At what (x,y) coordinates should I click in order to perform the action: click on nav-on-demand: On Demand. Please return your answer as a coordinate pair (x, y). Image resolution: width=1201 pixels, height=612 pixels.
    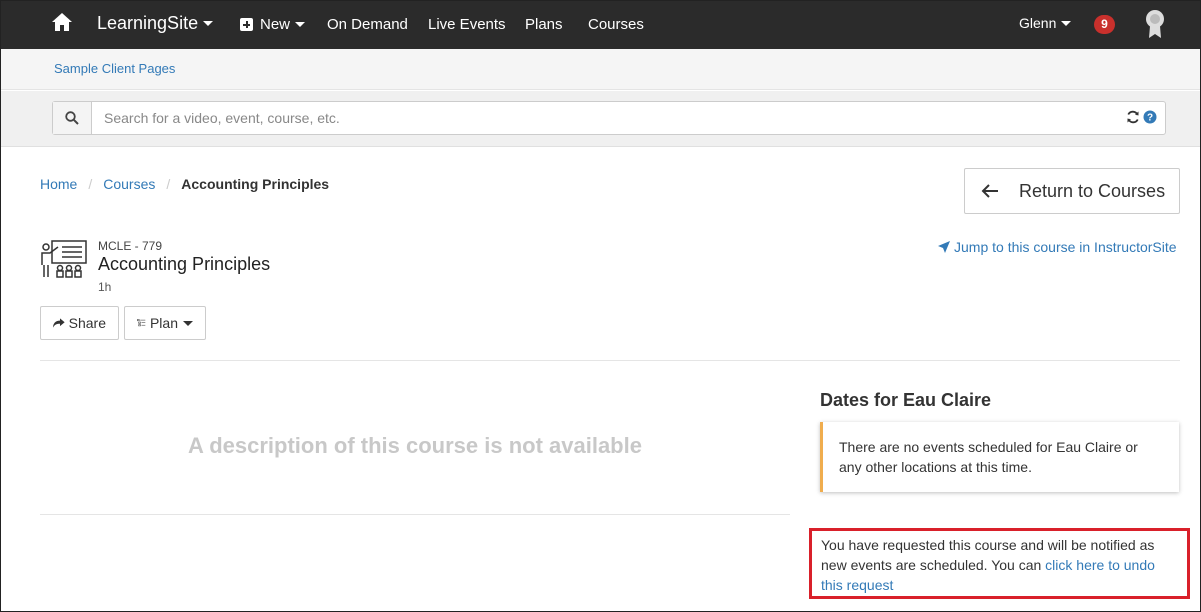
    Looking at the image, I should click on (367, 24).